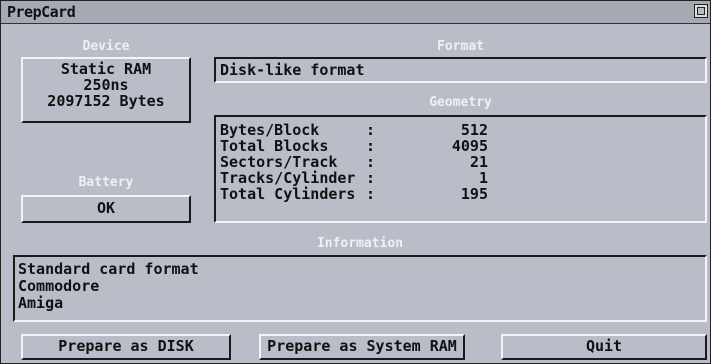 This screenshot has height=364, width=711. I want to click on device-type: Static RAM, so click(106, 69).